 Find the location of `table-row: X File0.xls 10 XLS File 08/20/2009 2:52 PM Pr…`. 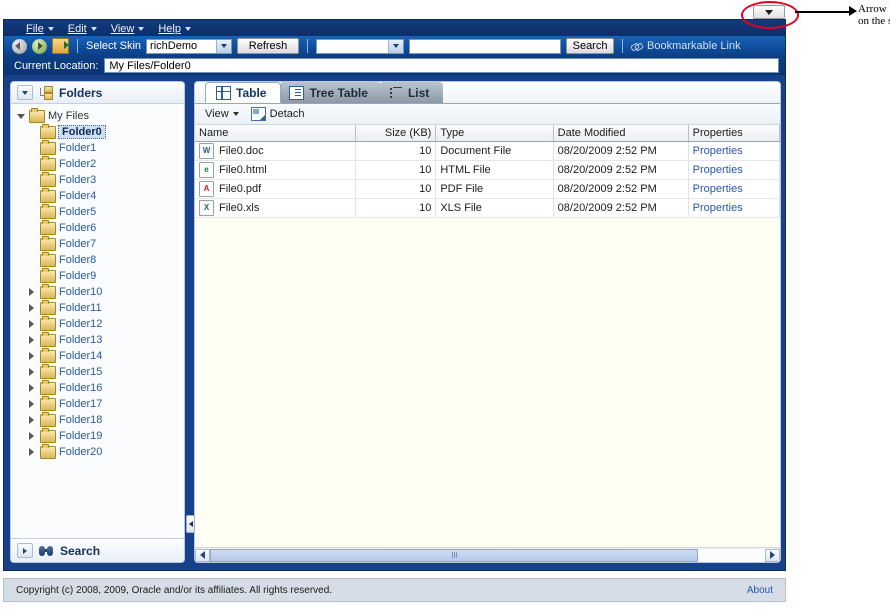

table-row: X File0.xls 10 XLS File 08/20/2009 2:52 PM Pr… is located at coordinates (487, 208).